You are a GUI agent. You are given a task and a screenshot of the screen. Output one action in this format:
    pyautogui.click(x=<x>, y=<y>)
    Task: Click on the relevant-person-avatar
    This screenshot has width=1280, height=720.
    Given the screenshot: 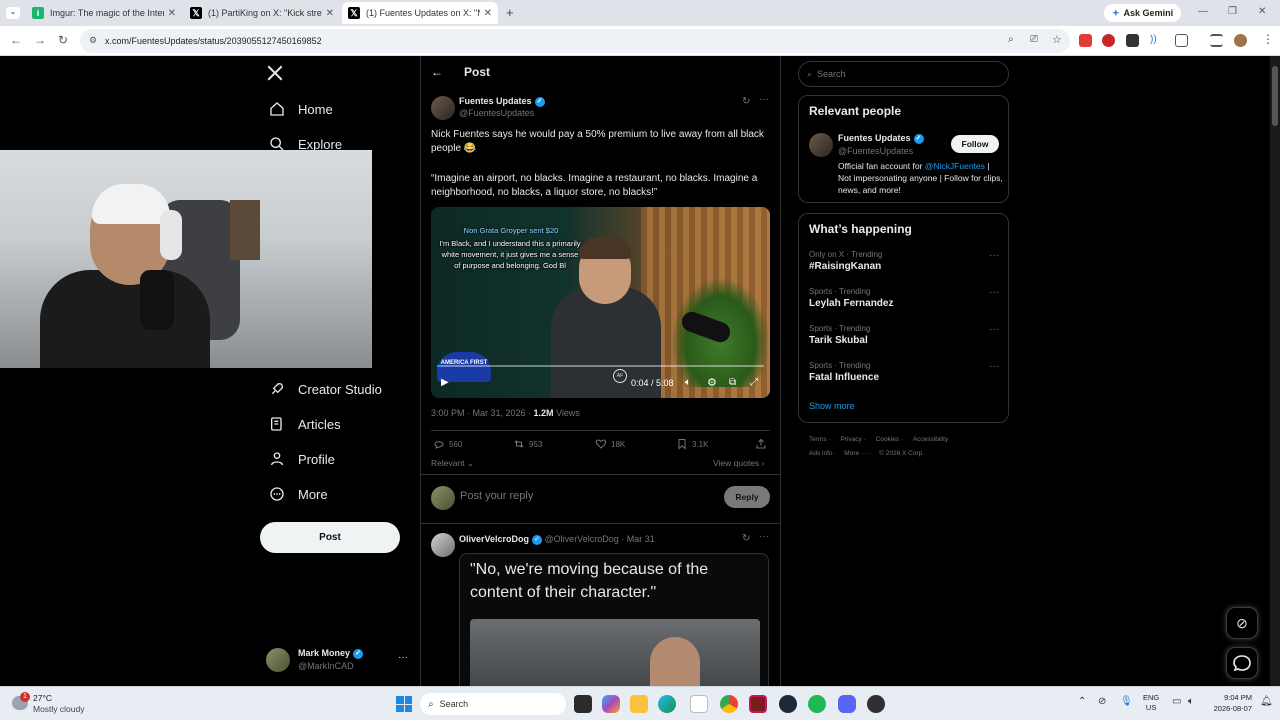 What is the action you would take?
    pyautogui.click(x=821, y=145)
    